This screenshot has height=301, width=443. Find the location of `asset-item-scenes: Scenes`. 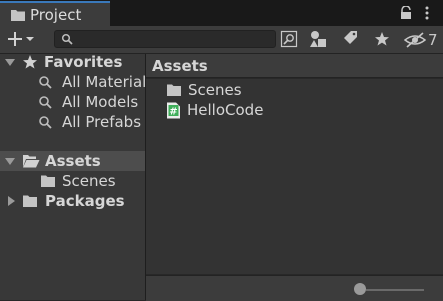

asset-item-scenes: Scenes is located at coordinates (204, 90).